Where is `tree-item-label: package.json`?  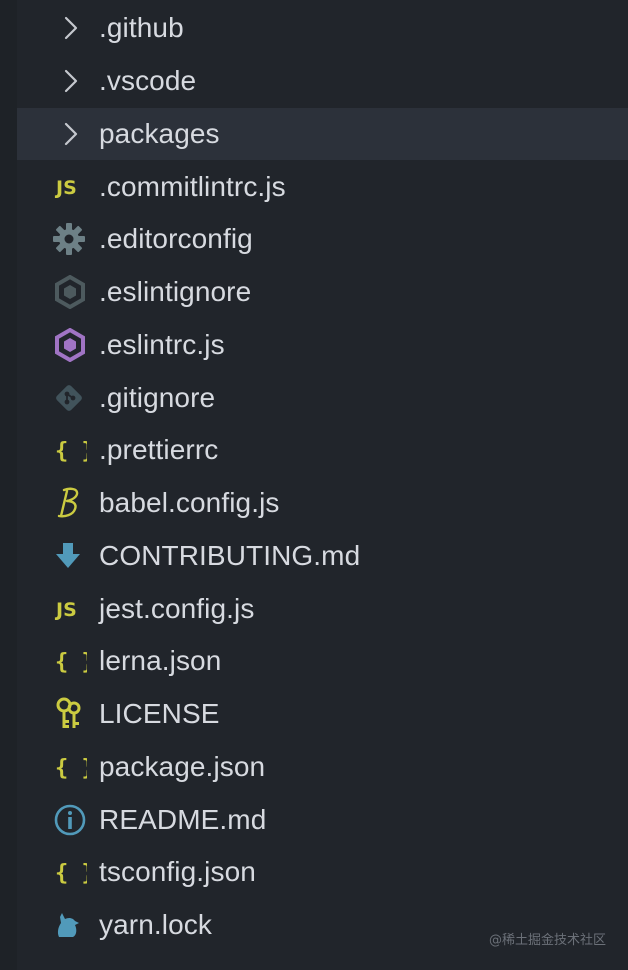
tree-item-label: package.json is located at coordinates (182, 766).